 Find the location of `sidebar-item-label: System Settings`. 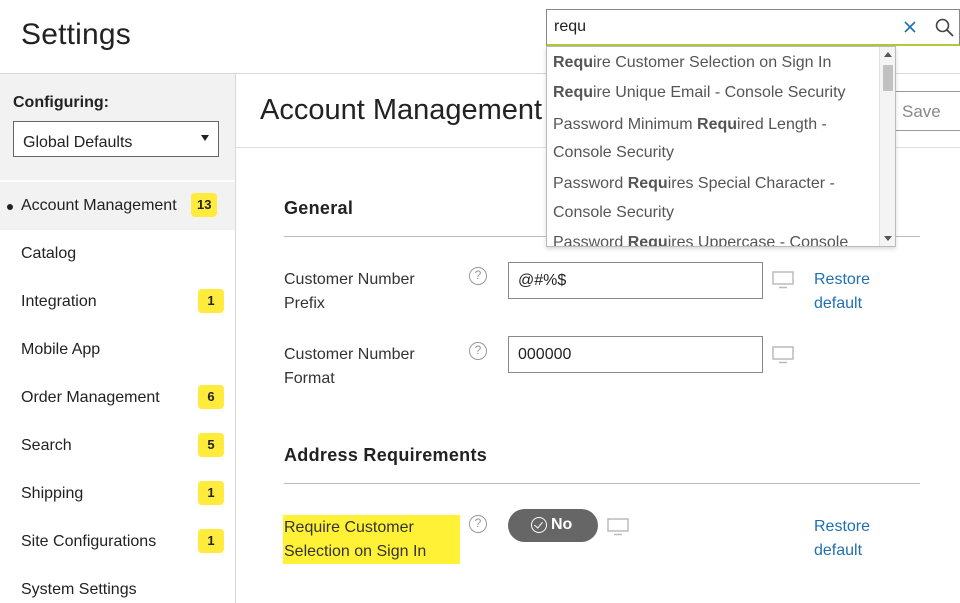

sidebar-item-label: System Settings is located at coordinates (79, 589).